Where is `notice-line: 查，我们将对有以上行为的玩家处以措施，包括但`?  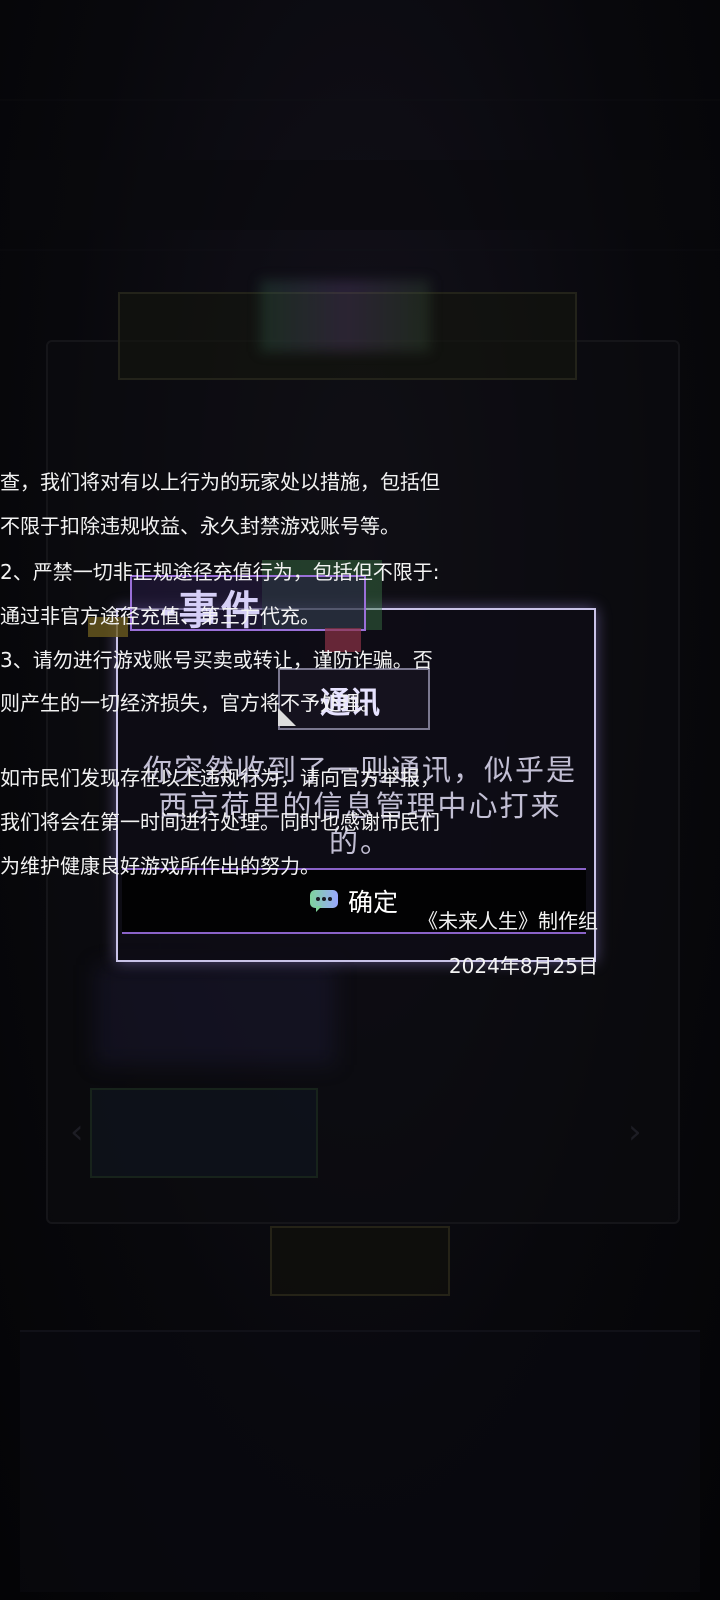
notice-line: 查，我们将对有以上行为的玩家处以措施，包括但 is located at coordinates (220, 482).